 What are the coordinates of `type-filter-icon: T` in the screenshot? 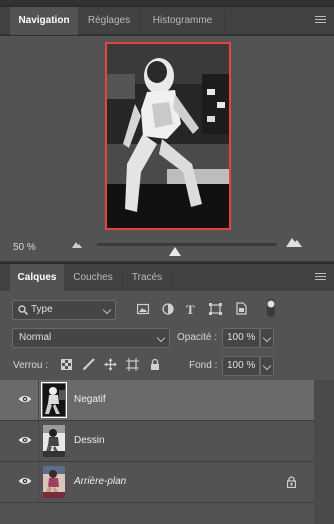 It's located at (190, 310).